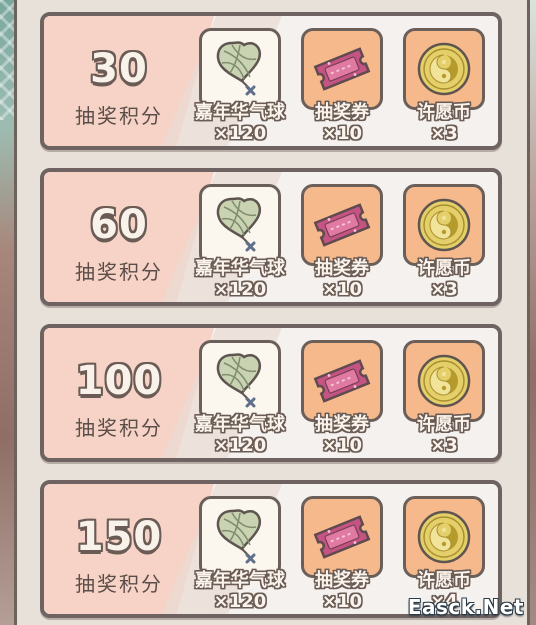 The width and height of the screenshot is (536, 625). What do you see at coordinates (119, 69) in the screenshot?
I see `score-value: 30` at bounding box center [119, 69].